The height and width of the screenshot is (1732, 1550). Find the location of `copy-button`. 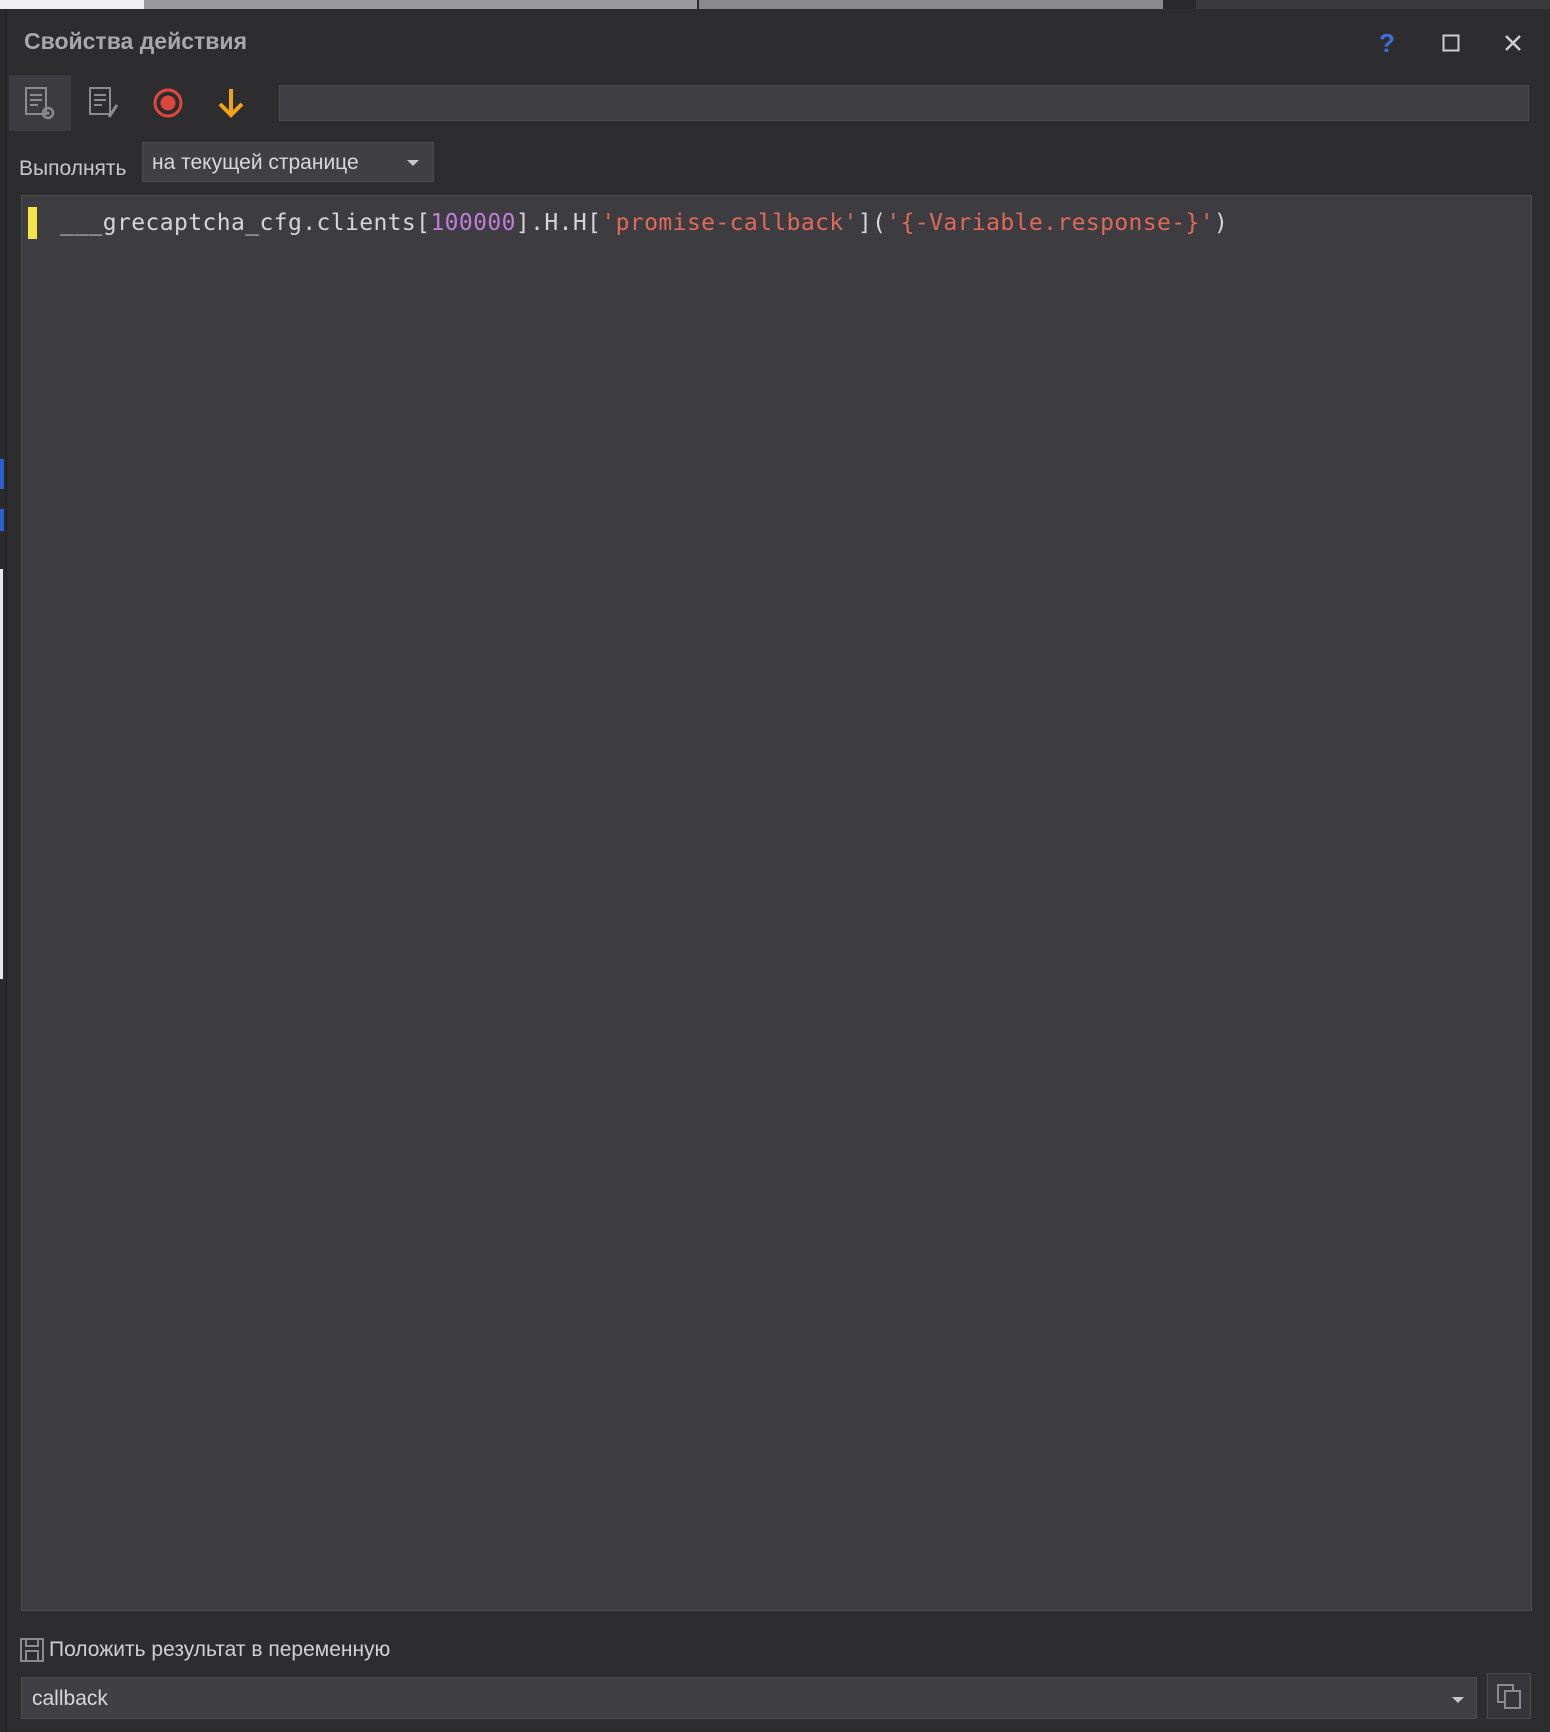

copy-button is located at coordinates (1509, 1696).